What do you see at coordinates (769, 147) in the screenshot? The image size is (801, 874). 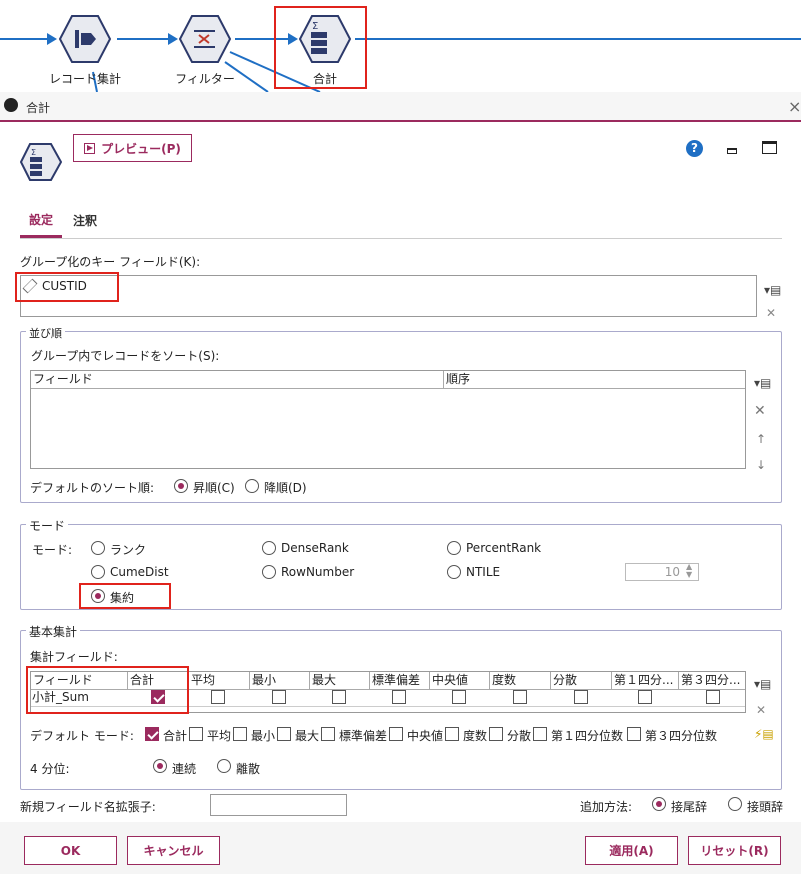 I see `maximize-icon` at bounding box center [769, 147].